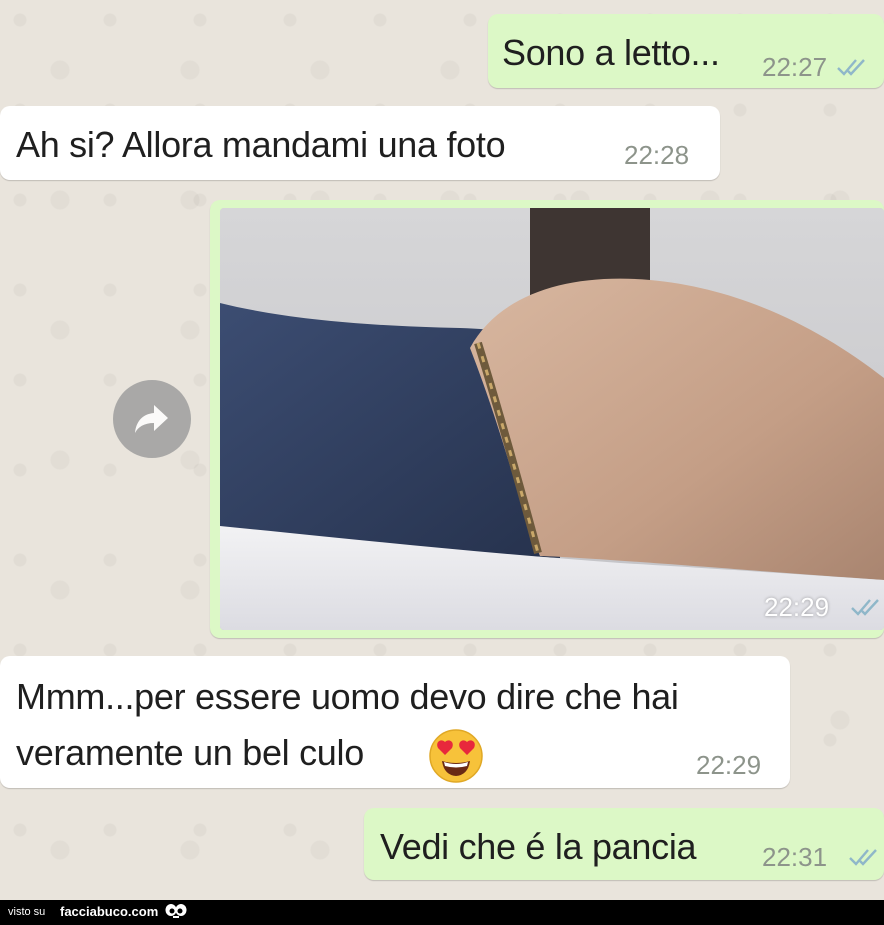  Describe the element at coordinates (176, 911) in the screenshot. I see `eyes-icon` at that location.